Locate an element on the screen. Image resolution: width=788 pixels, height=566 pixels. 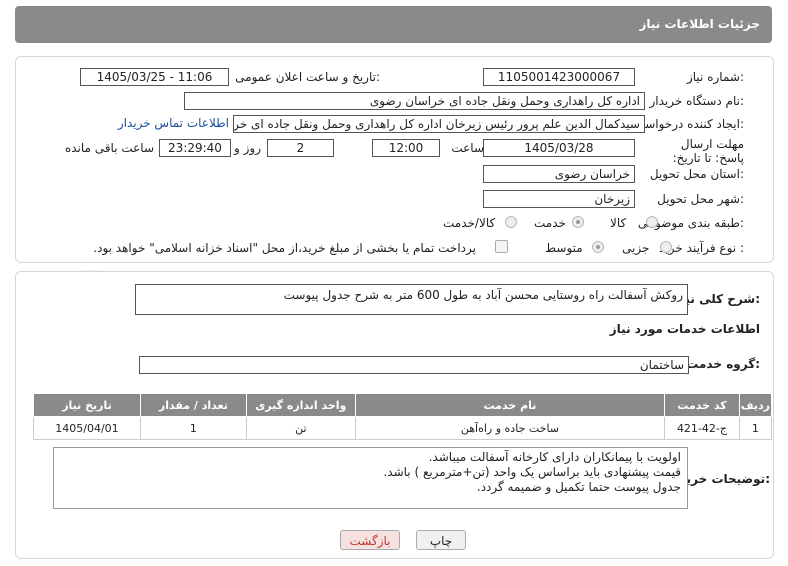
contact-info-link: اطلاعات تماس خریدار is located at coordinates (173, 123).